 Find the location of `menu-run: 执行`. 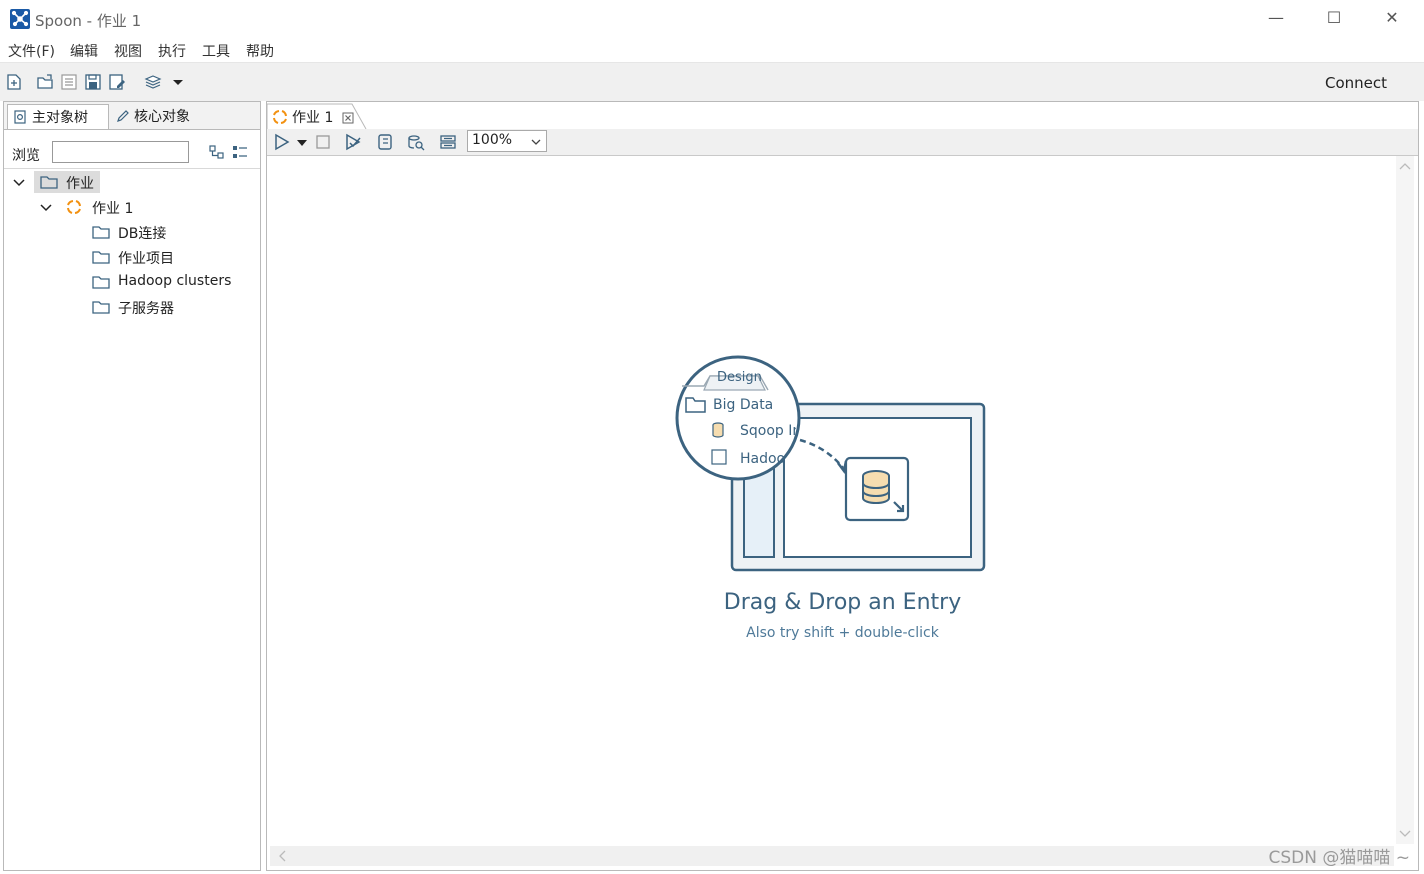

menu-run: 执行 is located at coordinates (172, 51).